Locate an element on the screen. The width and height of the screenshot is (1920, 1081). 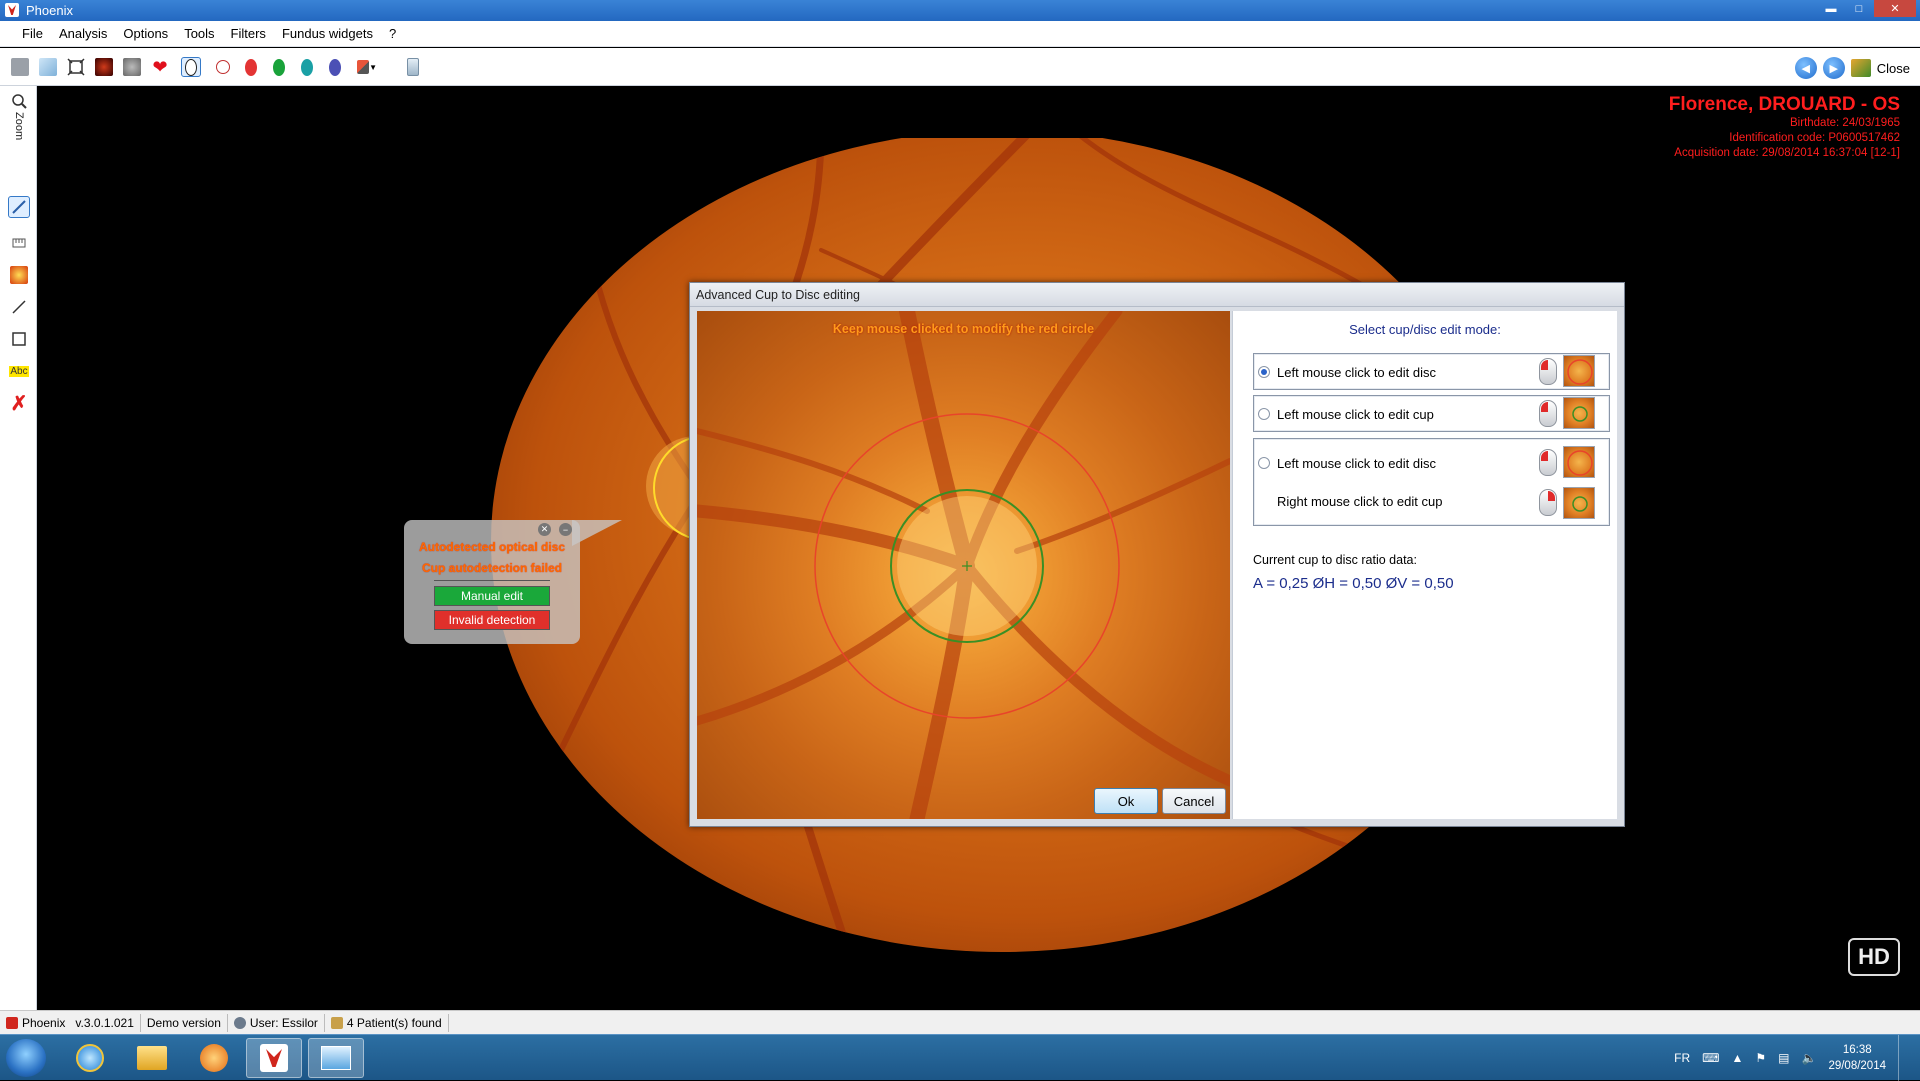
zoom-label: Zoom is located at coordinates (19, 126).